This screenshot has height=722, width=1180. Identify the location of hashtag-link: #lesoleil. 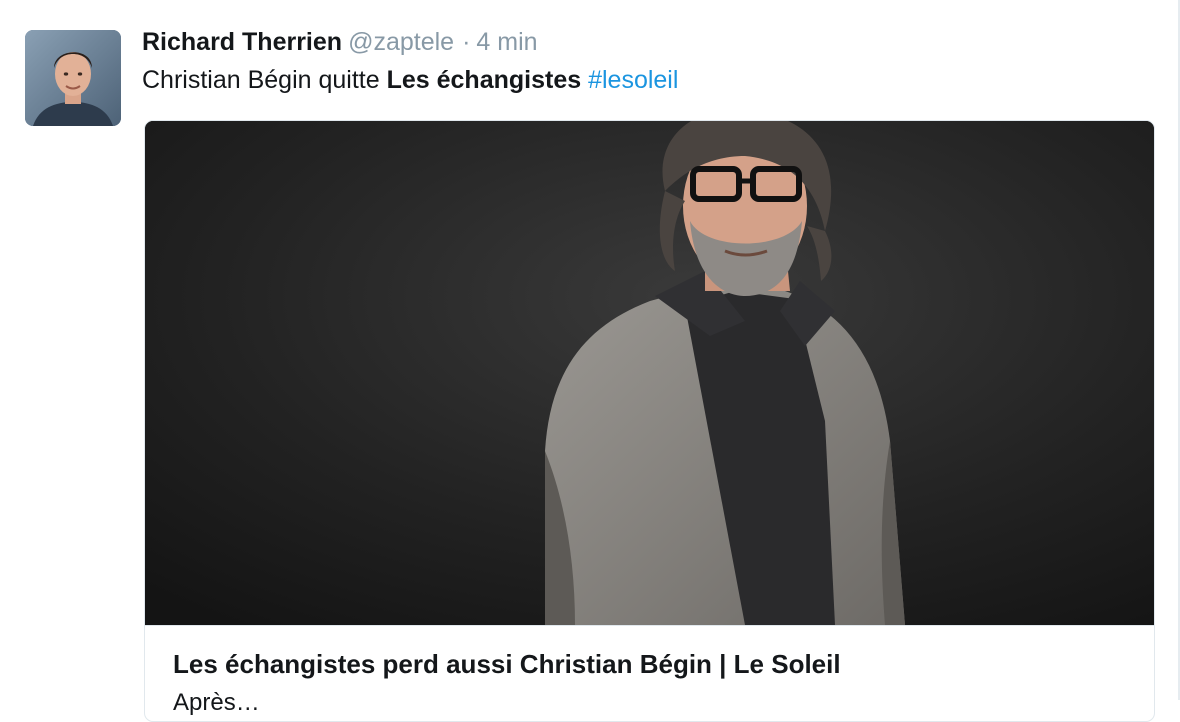
(633, 80).